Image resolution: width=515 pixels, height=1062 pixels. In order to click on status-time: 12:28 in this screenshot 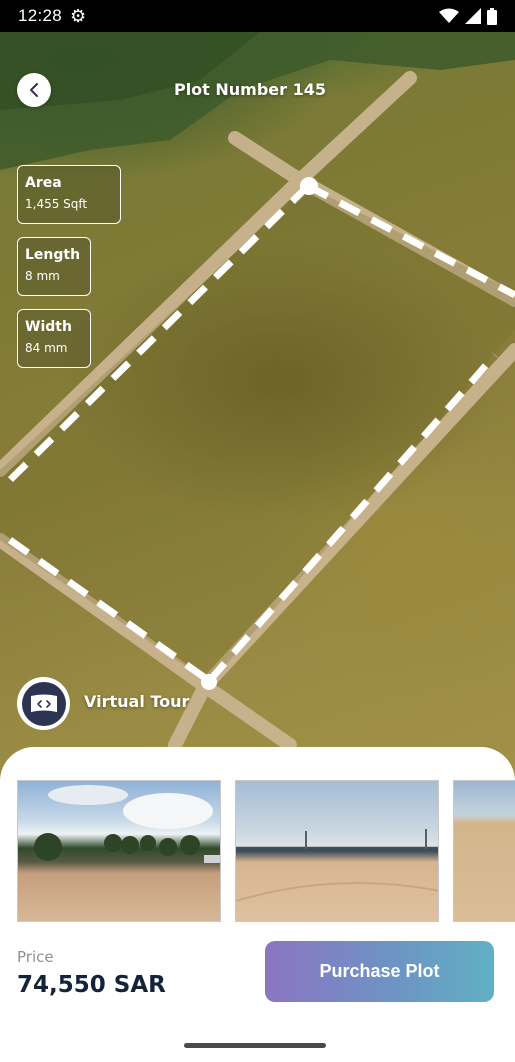, I will do `click(40, 15)`.